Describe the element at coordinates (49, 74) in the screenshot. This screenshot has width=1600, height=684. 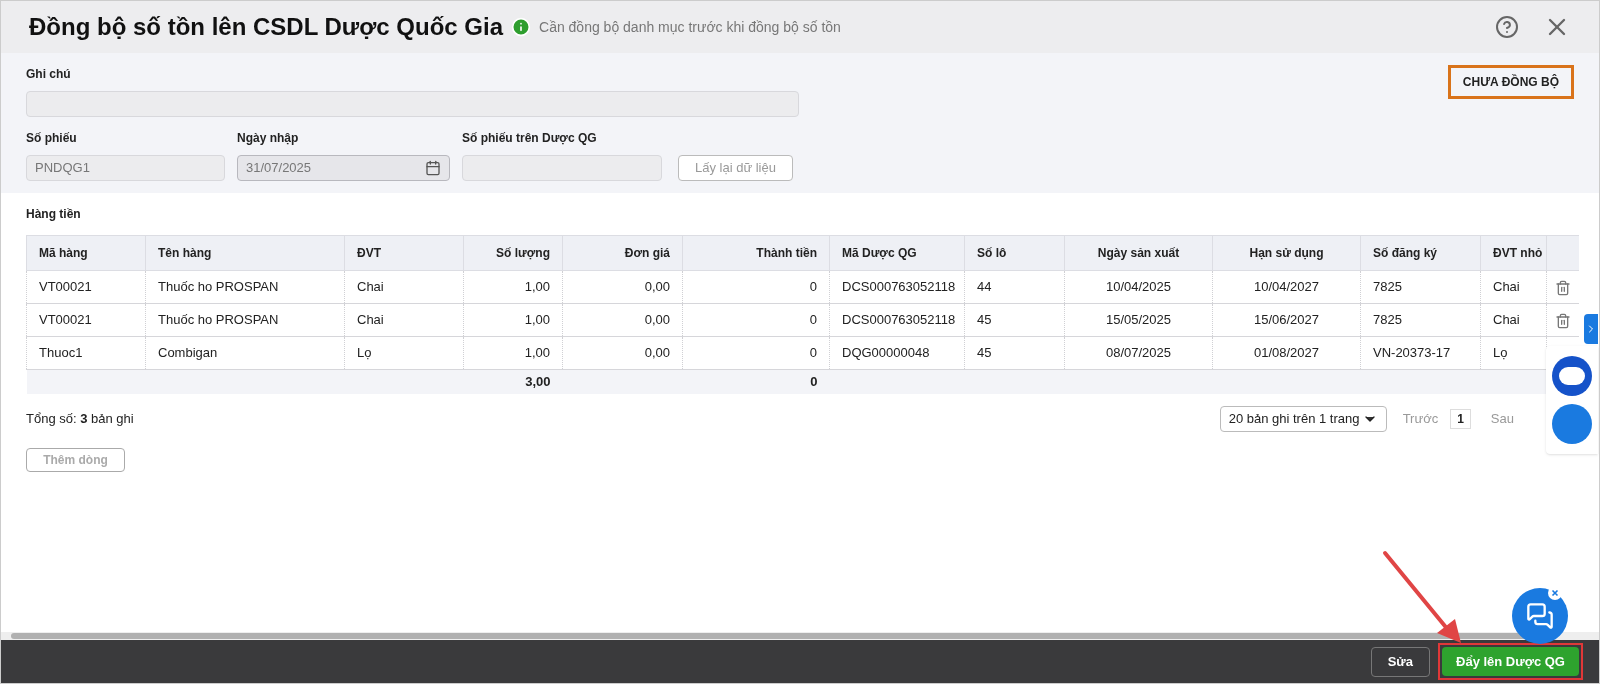
I see `field-label: Ghi chú` at that location.